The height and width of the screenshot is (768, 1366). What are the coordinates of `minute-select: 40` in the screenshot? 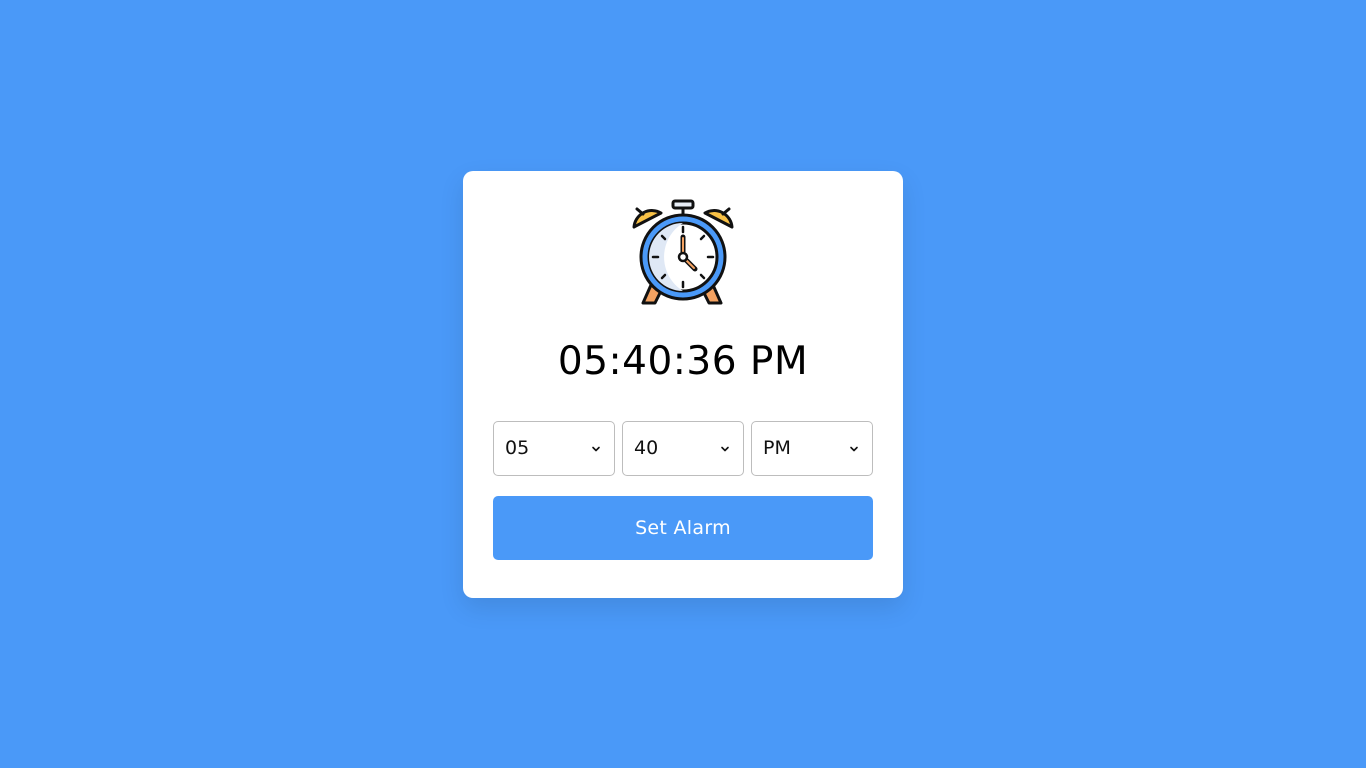 It's located at (683, 448).